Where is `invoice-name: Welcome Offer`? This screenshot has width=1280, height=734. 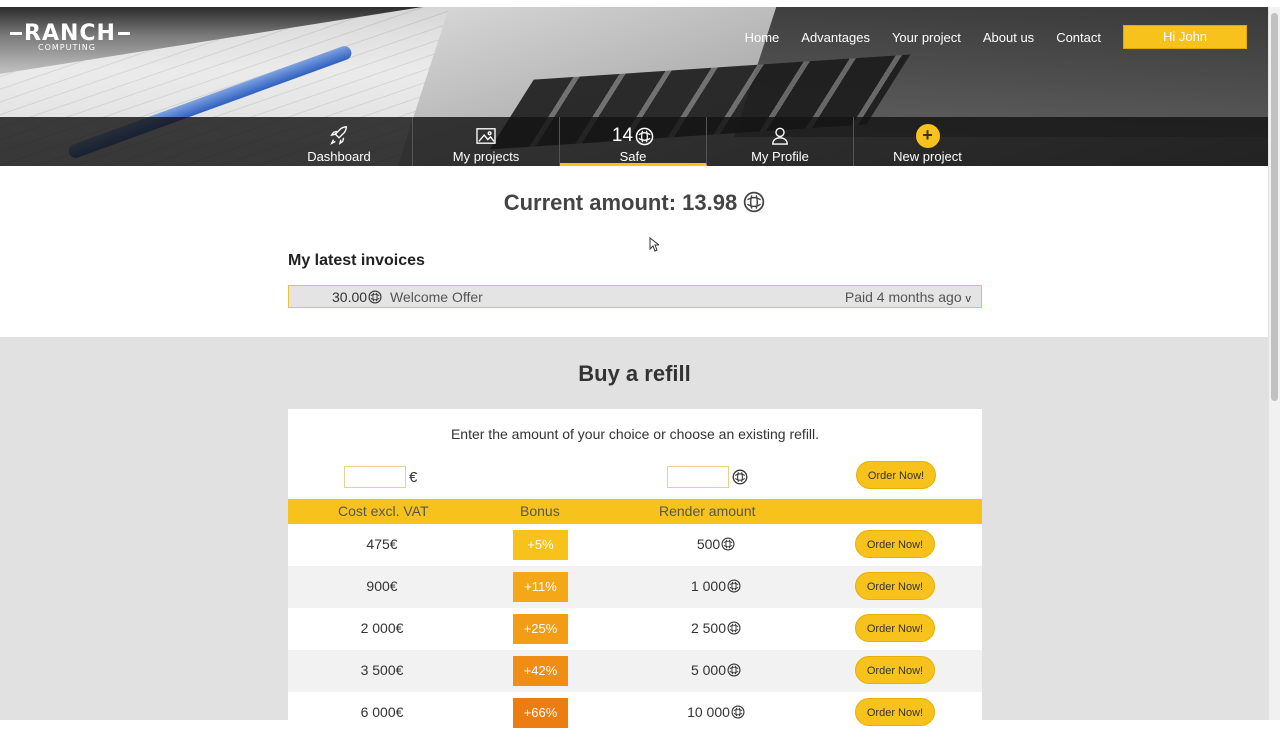
invoice-name: Welcome Offer is located at coordinates (436, 297).